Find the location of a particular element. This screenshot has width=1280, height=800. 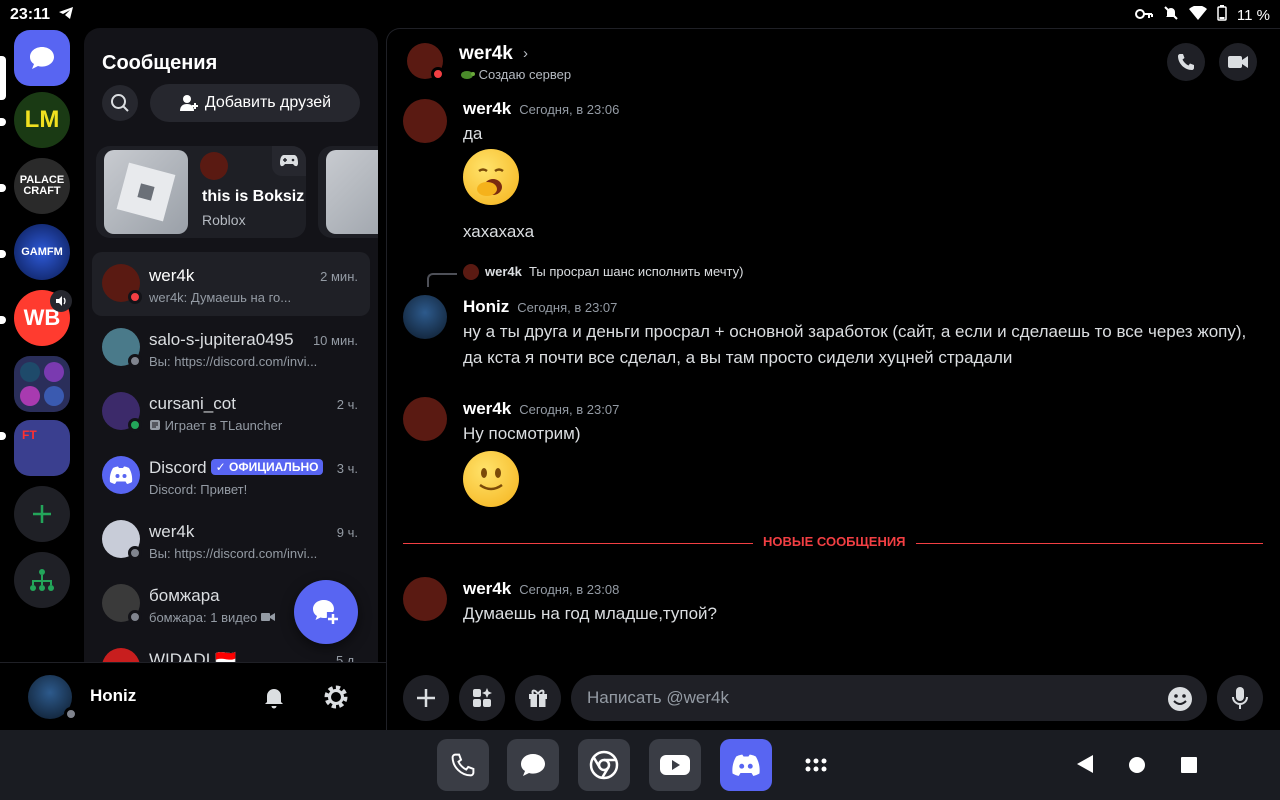

phone-app-icon is located at coordinates (463, 765).